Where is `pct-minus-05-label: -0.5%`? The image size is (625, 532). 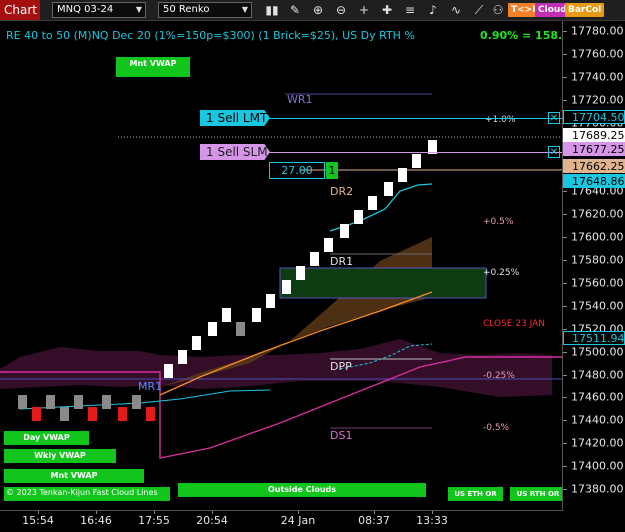
pct-minus-05-label: -0.5% is located at coordinates (496, 428).